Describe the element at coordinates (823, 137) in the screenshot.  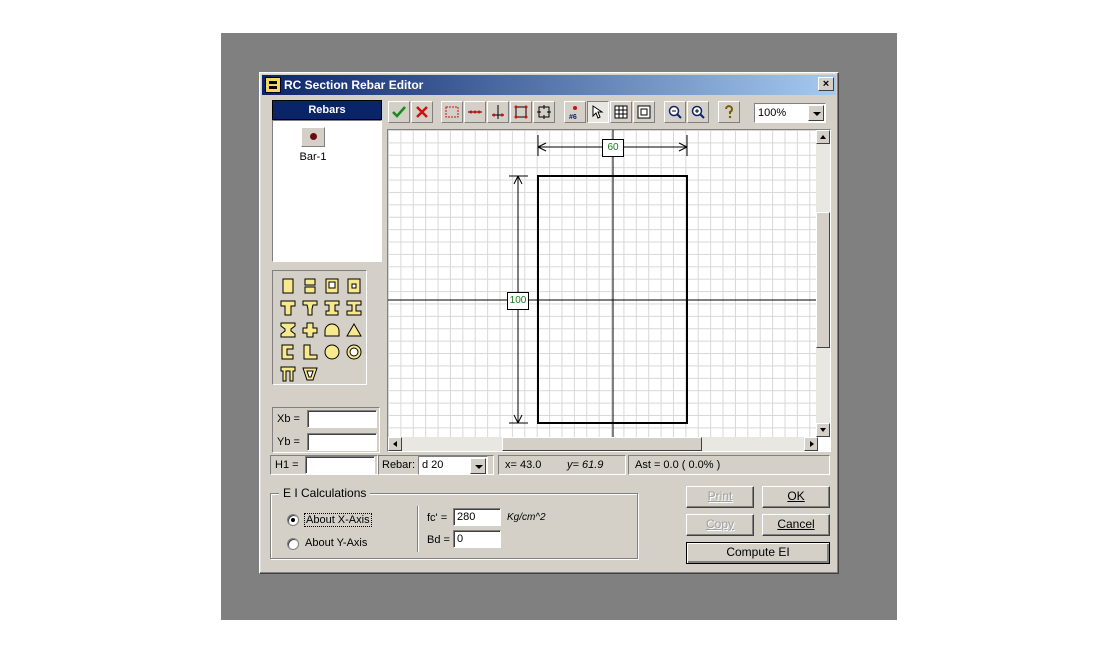
I see `scroll-up-button` at that location.